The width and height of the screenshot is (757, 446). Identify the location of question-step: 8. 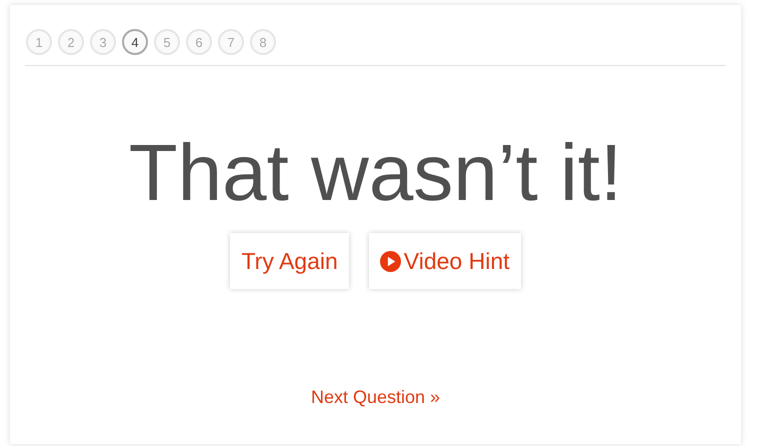
(263, 42).